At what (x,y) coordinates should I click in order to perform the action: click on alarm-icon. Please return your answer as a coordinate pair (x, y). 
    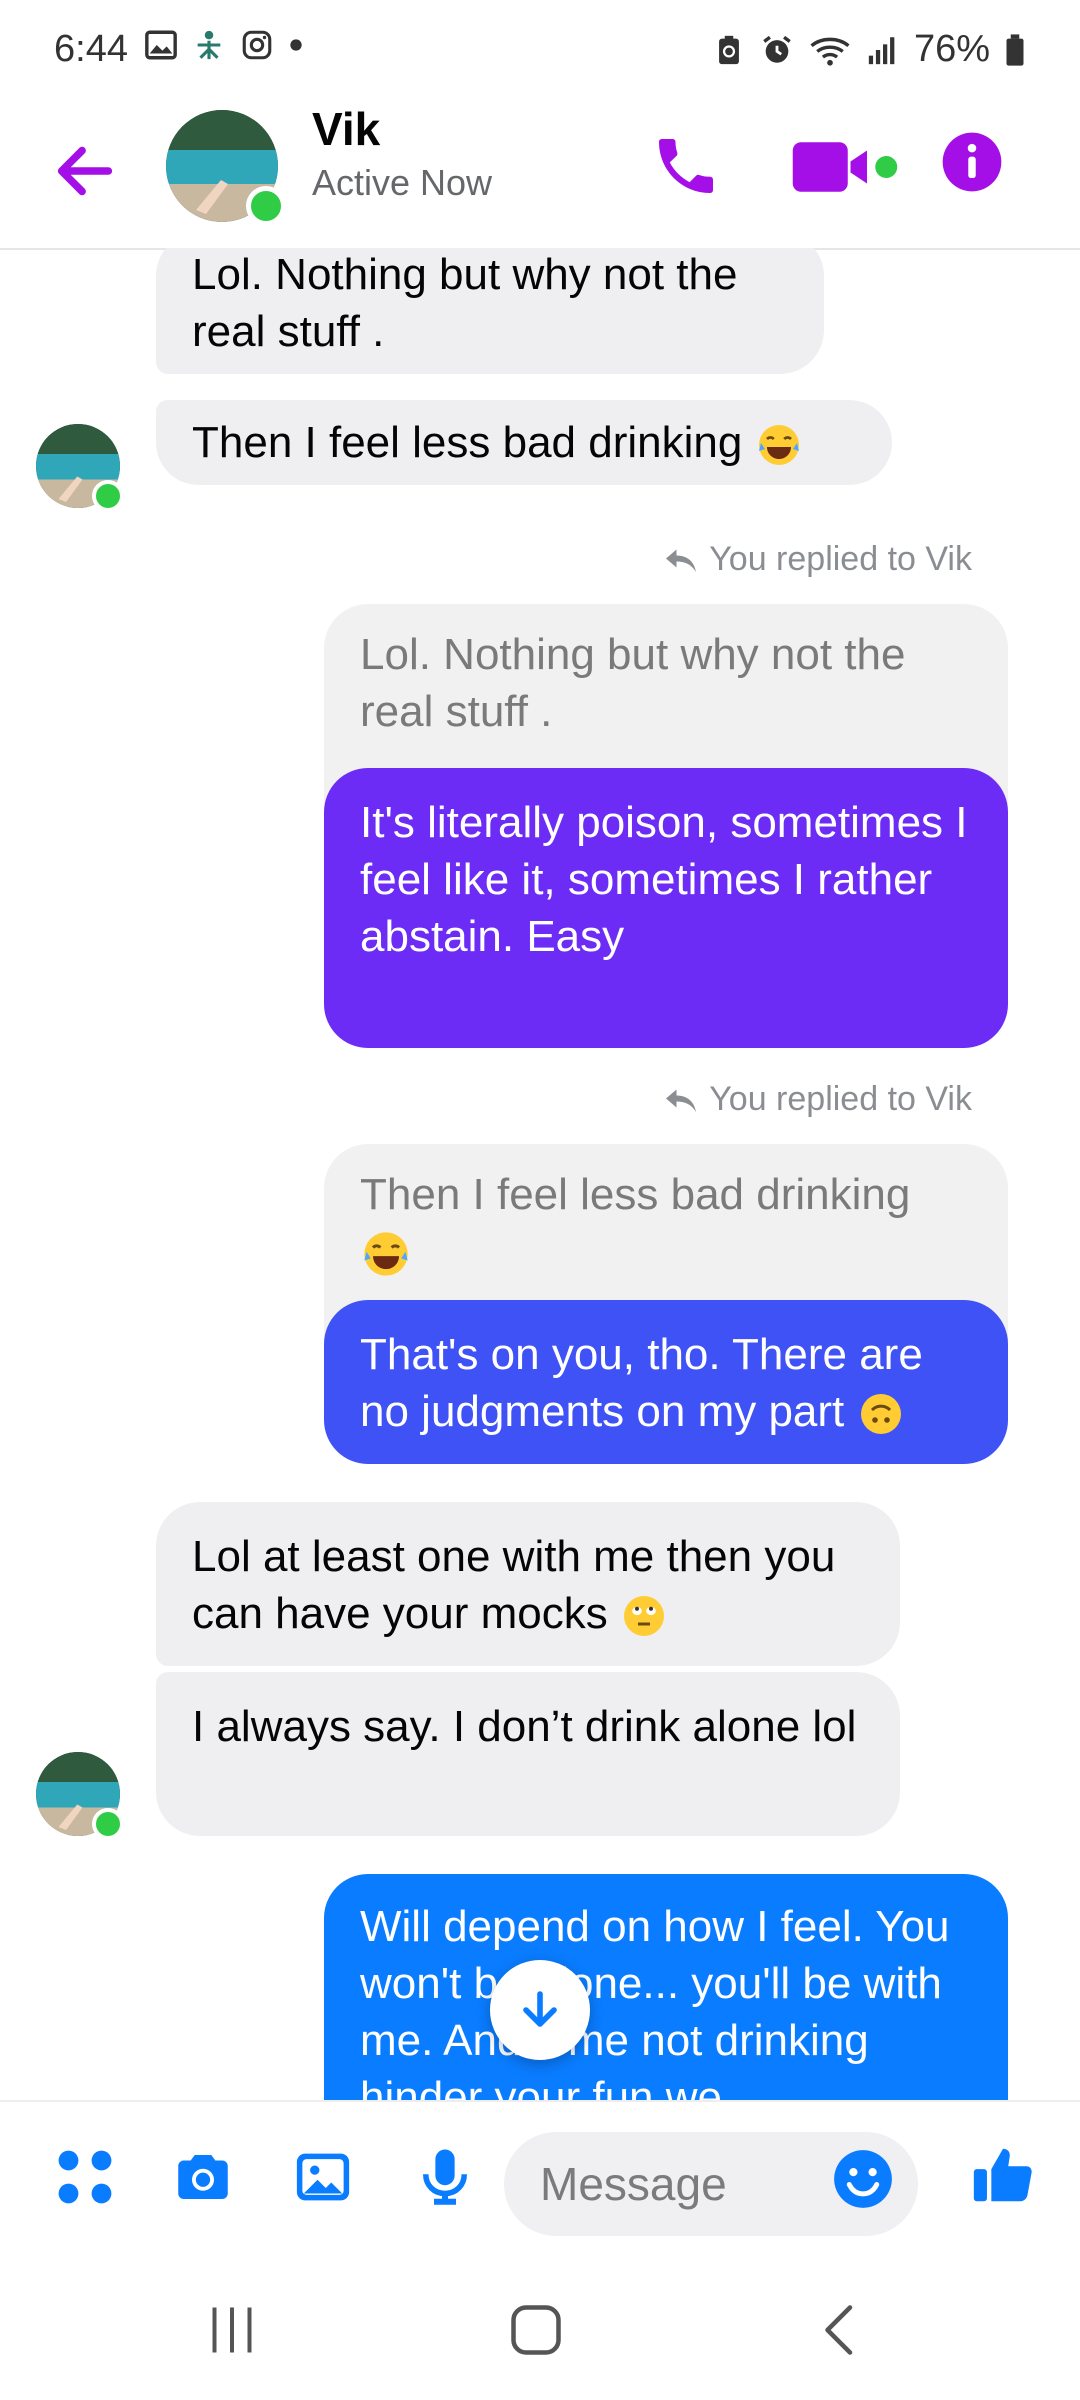
    Looking at the image, I should click on (777, 49).